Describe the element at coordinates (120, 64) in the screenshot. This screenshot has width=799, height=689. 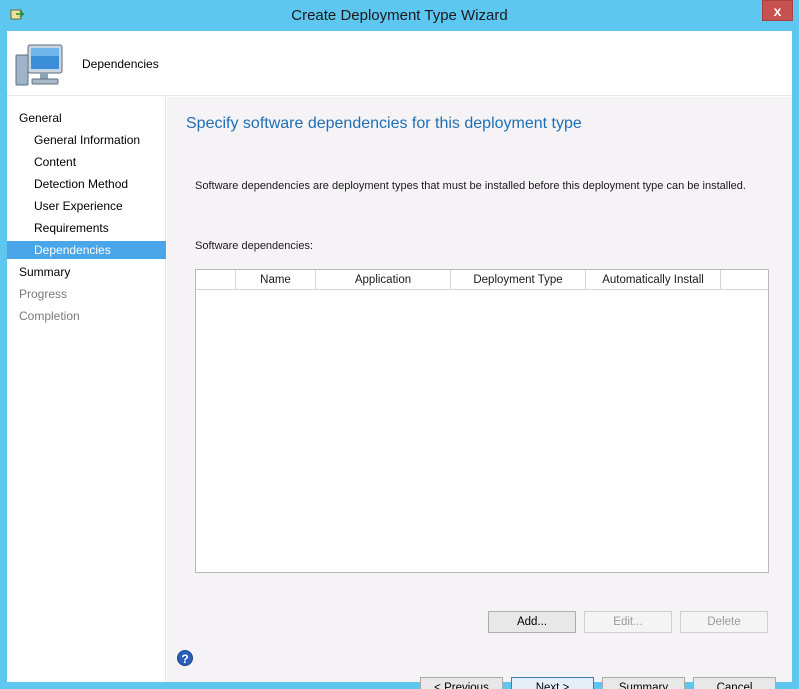
I see `header-title: Dependencies` at that location.